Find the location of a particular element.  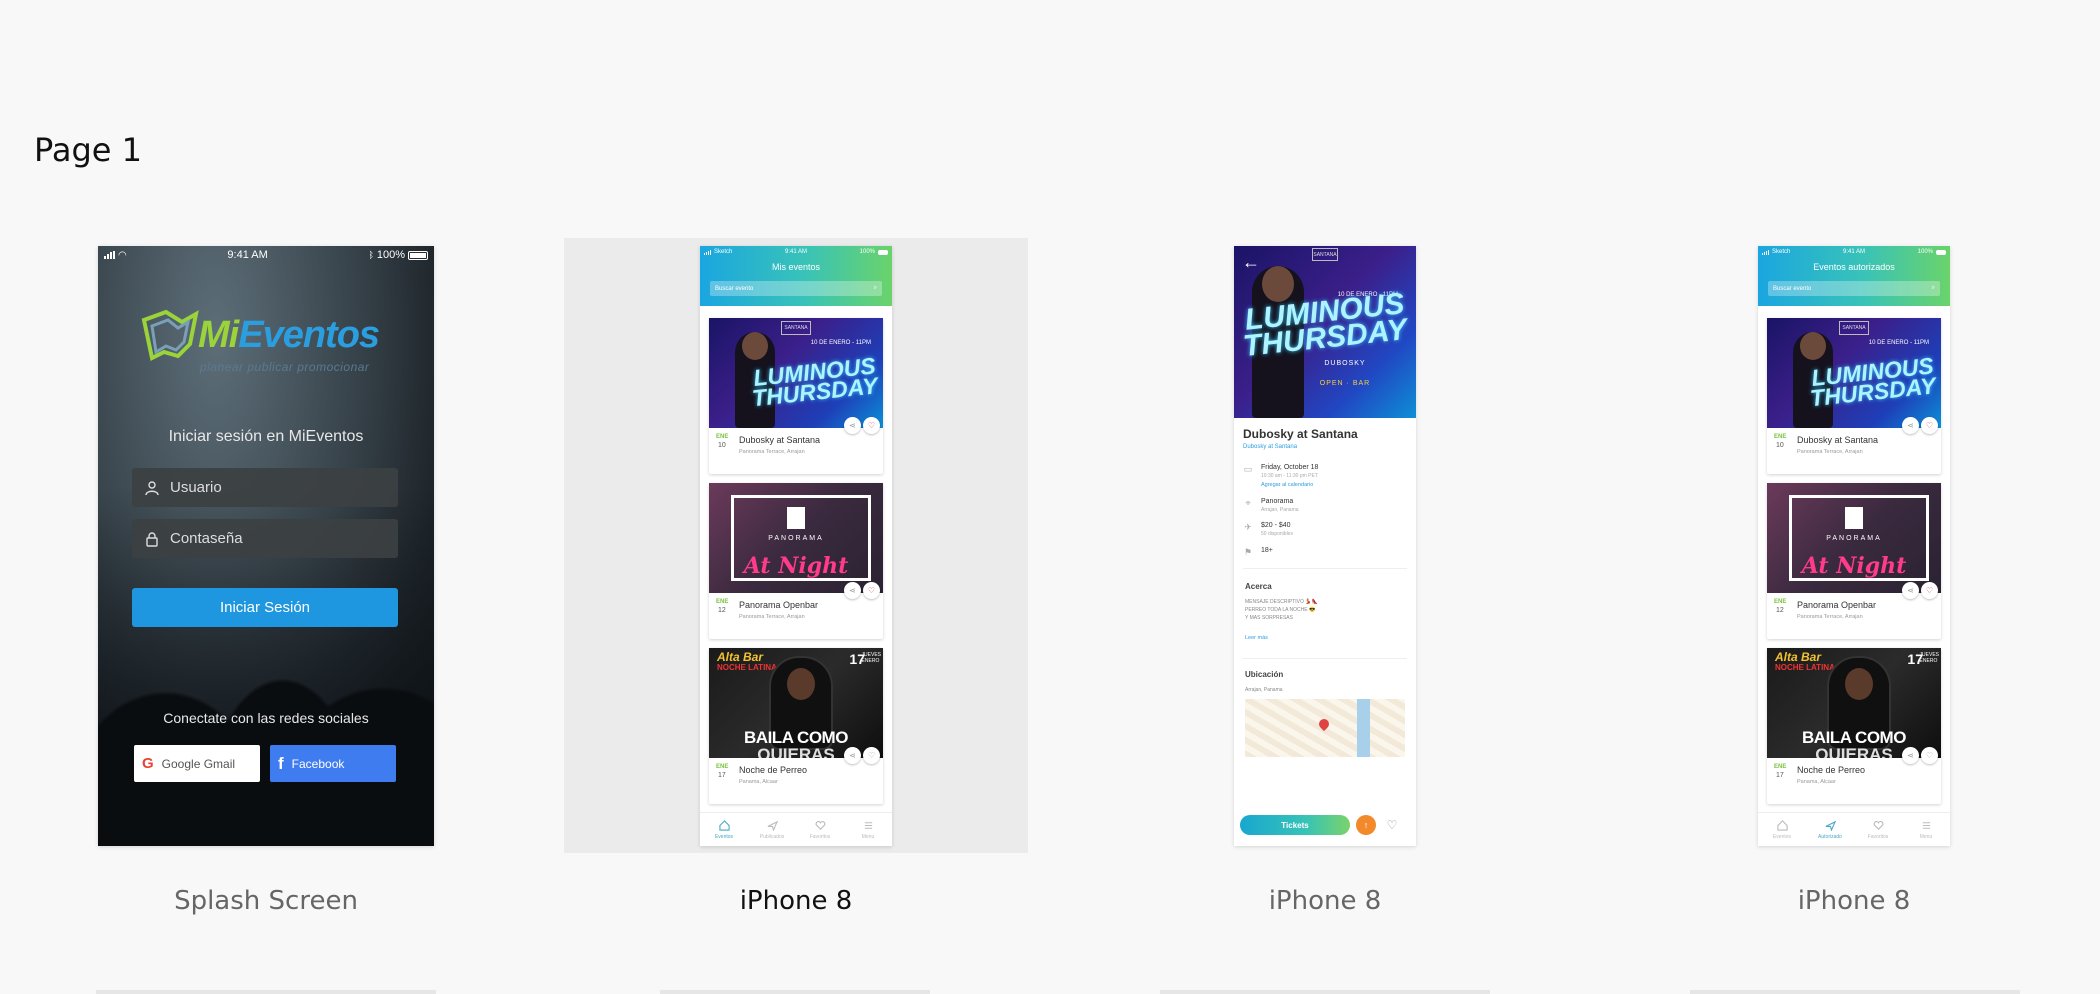

google-login-button: G Google Gmail is located at coordinates (197, 763).